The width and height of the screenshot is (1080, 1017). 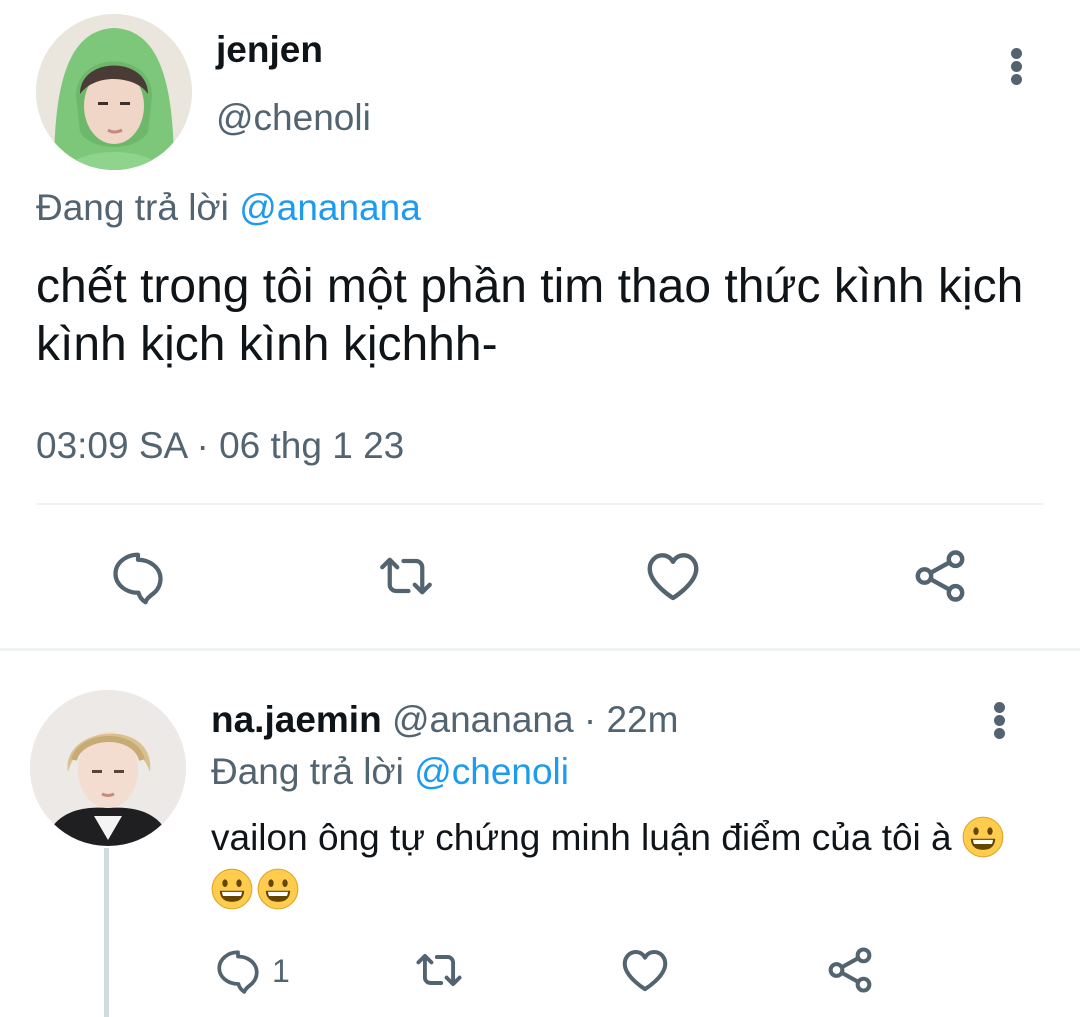 What do you see at coordinates (293, 118) in the screenshot?
I see `main-tweet-handle: @chenoli` at bounding box center [293, 118].